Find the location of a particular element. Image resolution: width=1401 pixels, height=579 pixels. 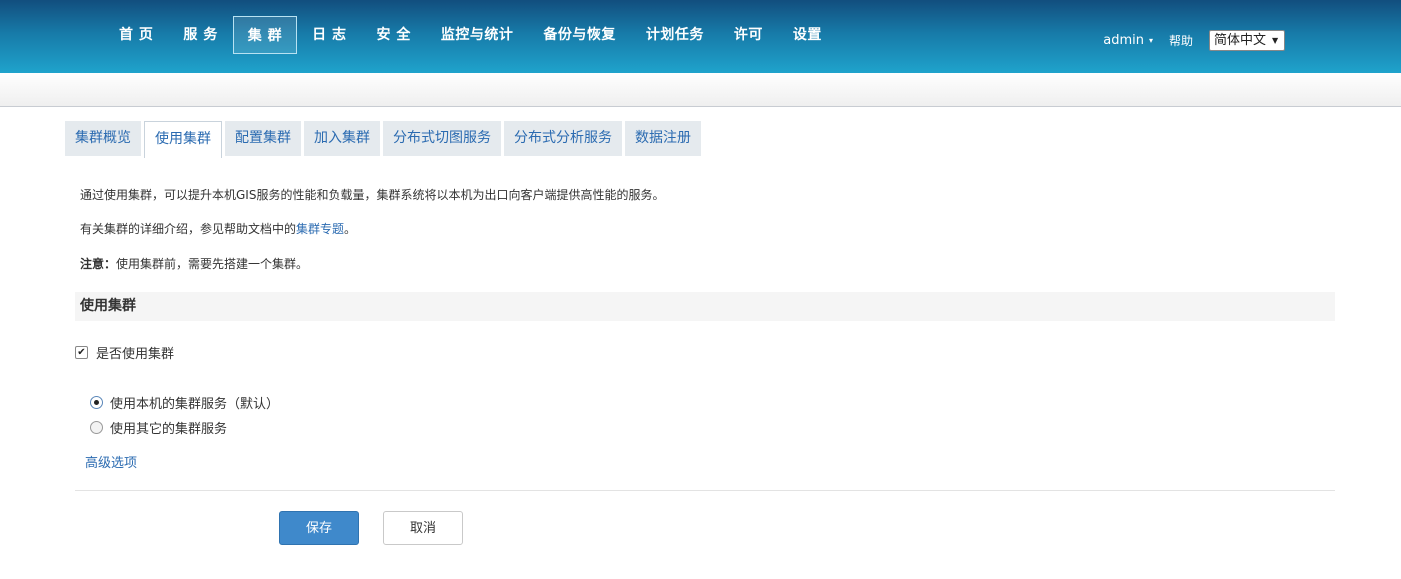

note-body: 使用集群前，需要先搭建一个集群。 is located at coordinates (212, 264).